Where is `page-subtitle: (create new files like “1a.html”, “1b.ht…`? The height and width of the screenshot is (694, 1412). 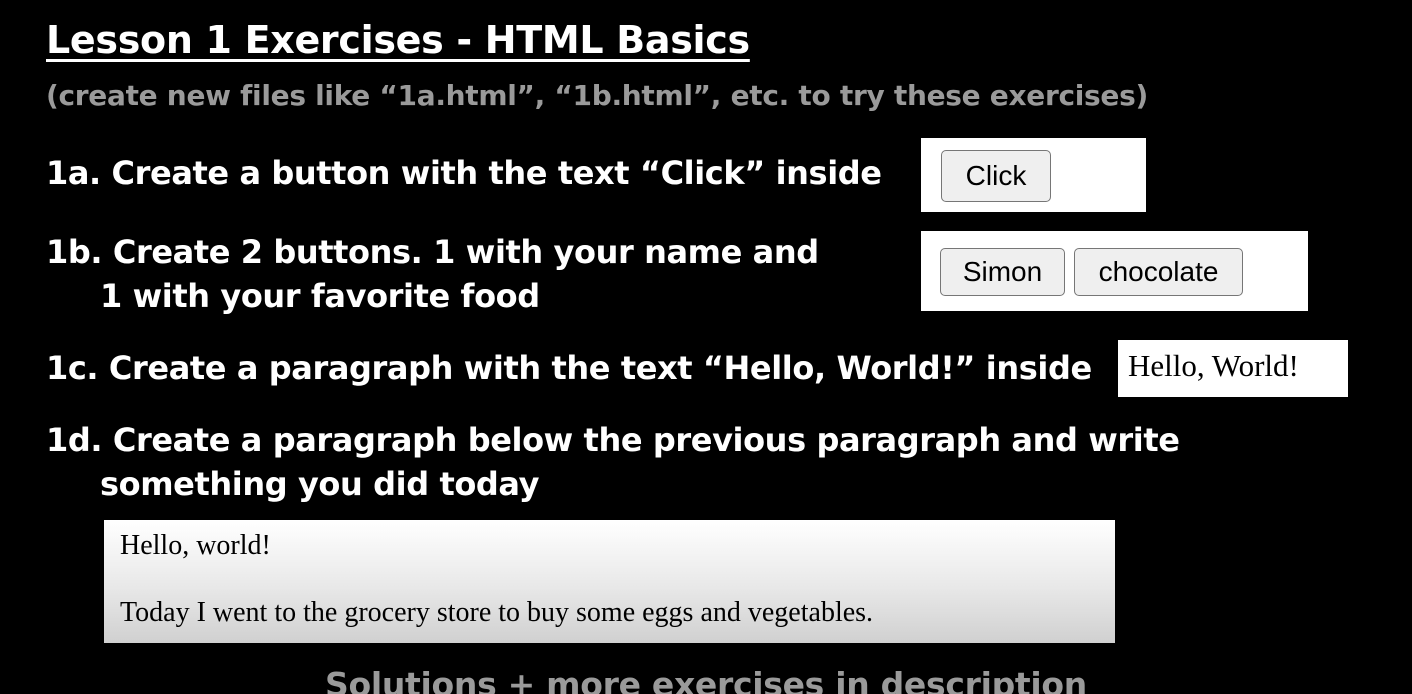
page-subtitle: (create new files like “1a.html”, “1b.ht… is located at coordinates (597, 95).